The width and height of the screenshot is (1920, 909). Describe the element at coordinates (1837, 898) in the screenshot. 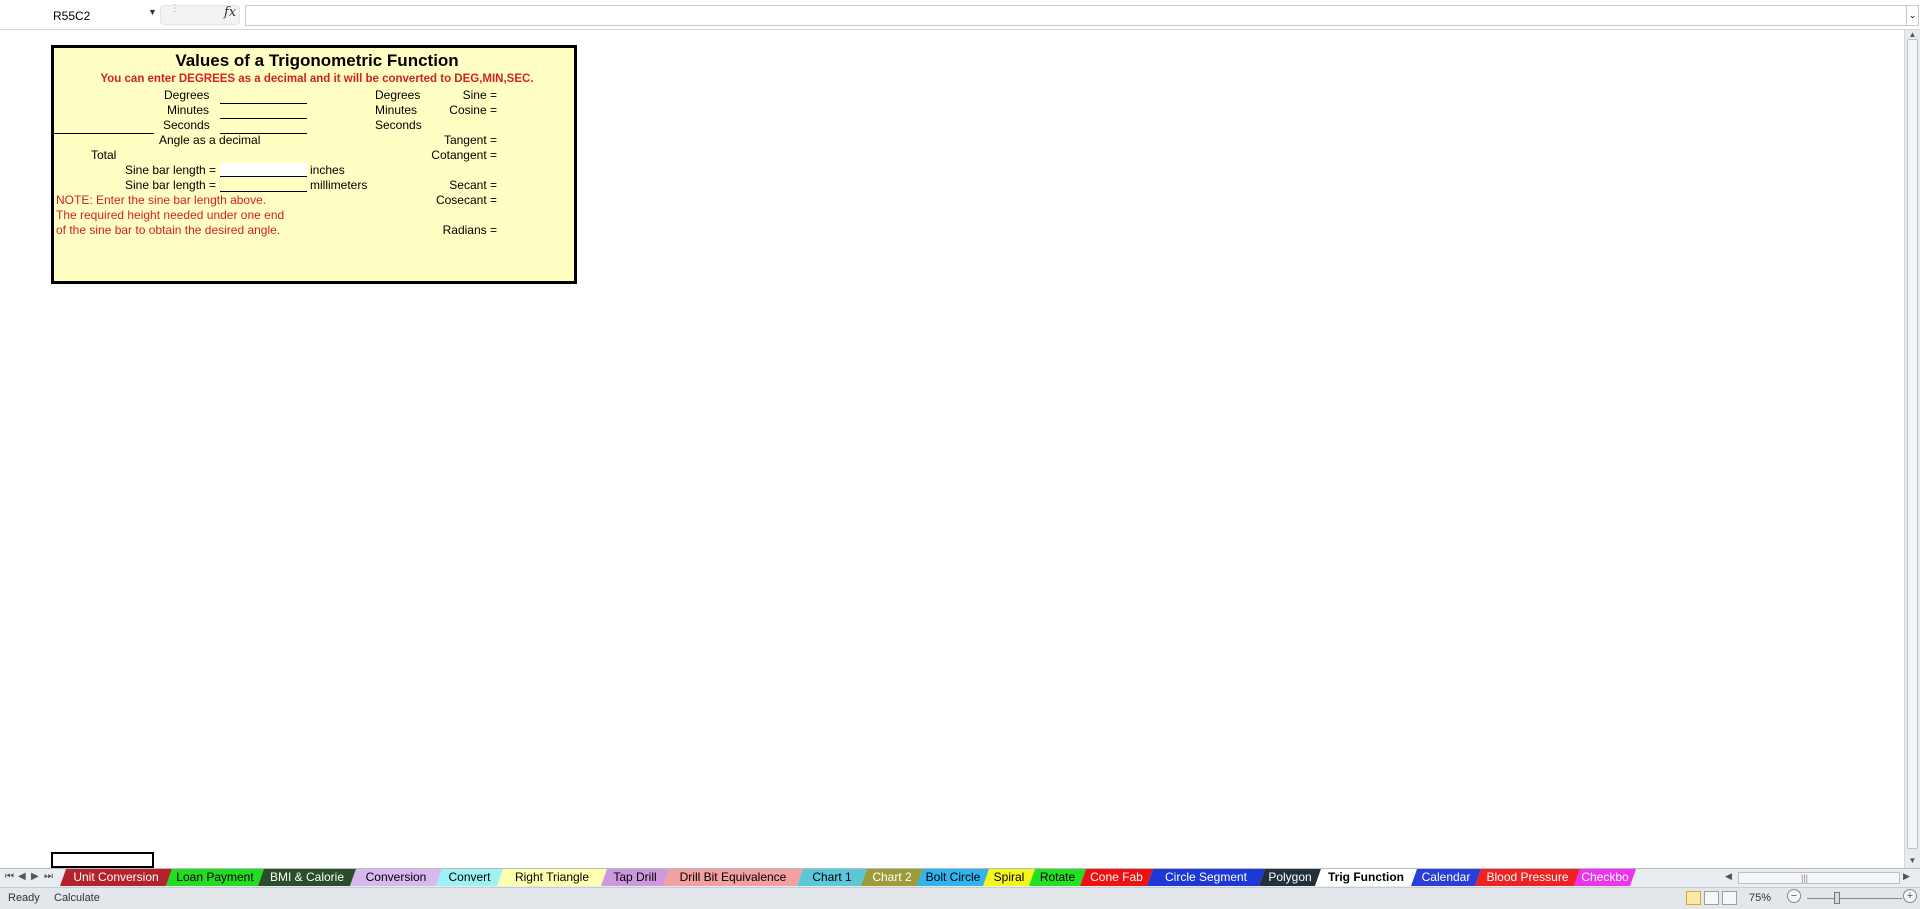

I see `zoom-slider-thumb` at that location.